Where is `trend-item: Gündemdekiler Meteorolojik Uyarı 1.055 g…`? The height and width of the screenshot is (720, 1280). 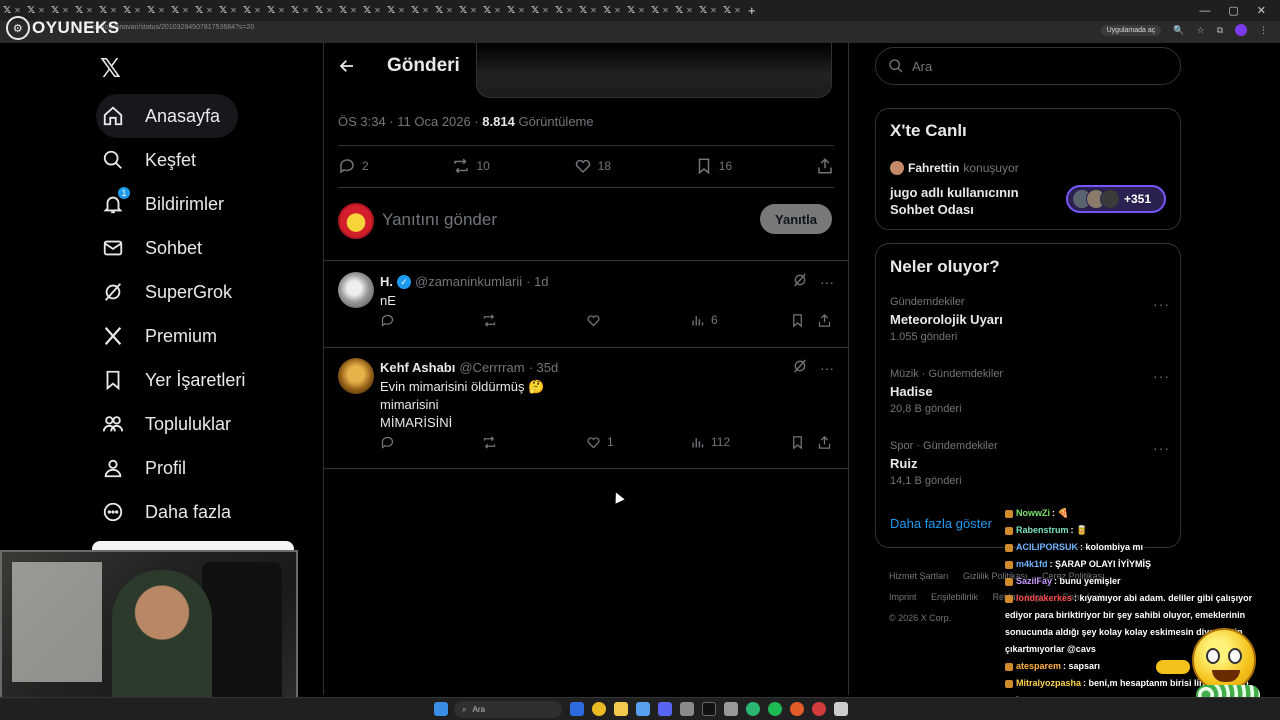 trend-item: Gündemdekiler Meteorolojik Uyarı 1.055 g… is located at coordinates (1030, 319).